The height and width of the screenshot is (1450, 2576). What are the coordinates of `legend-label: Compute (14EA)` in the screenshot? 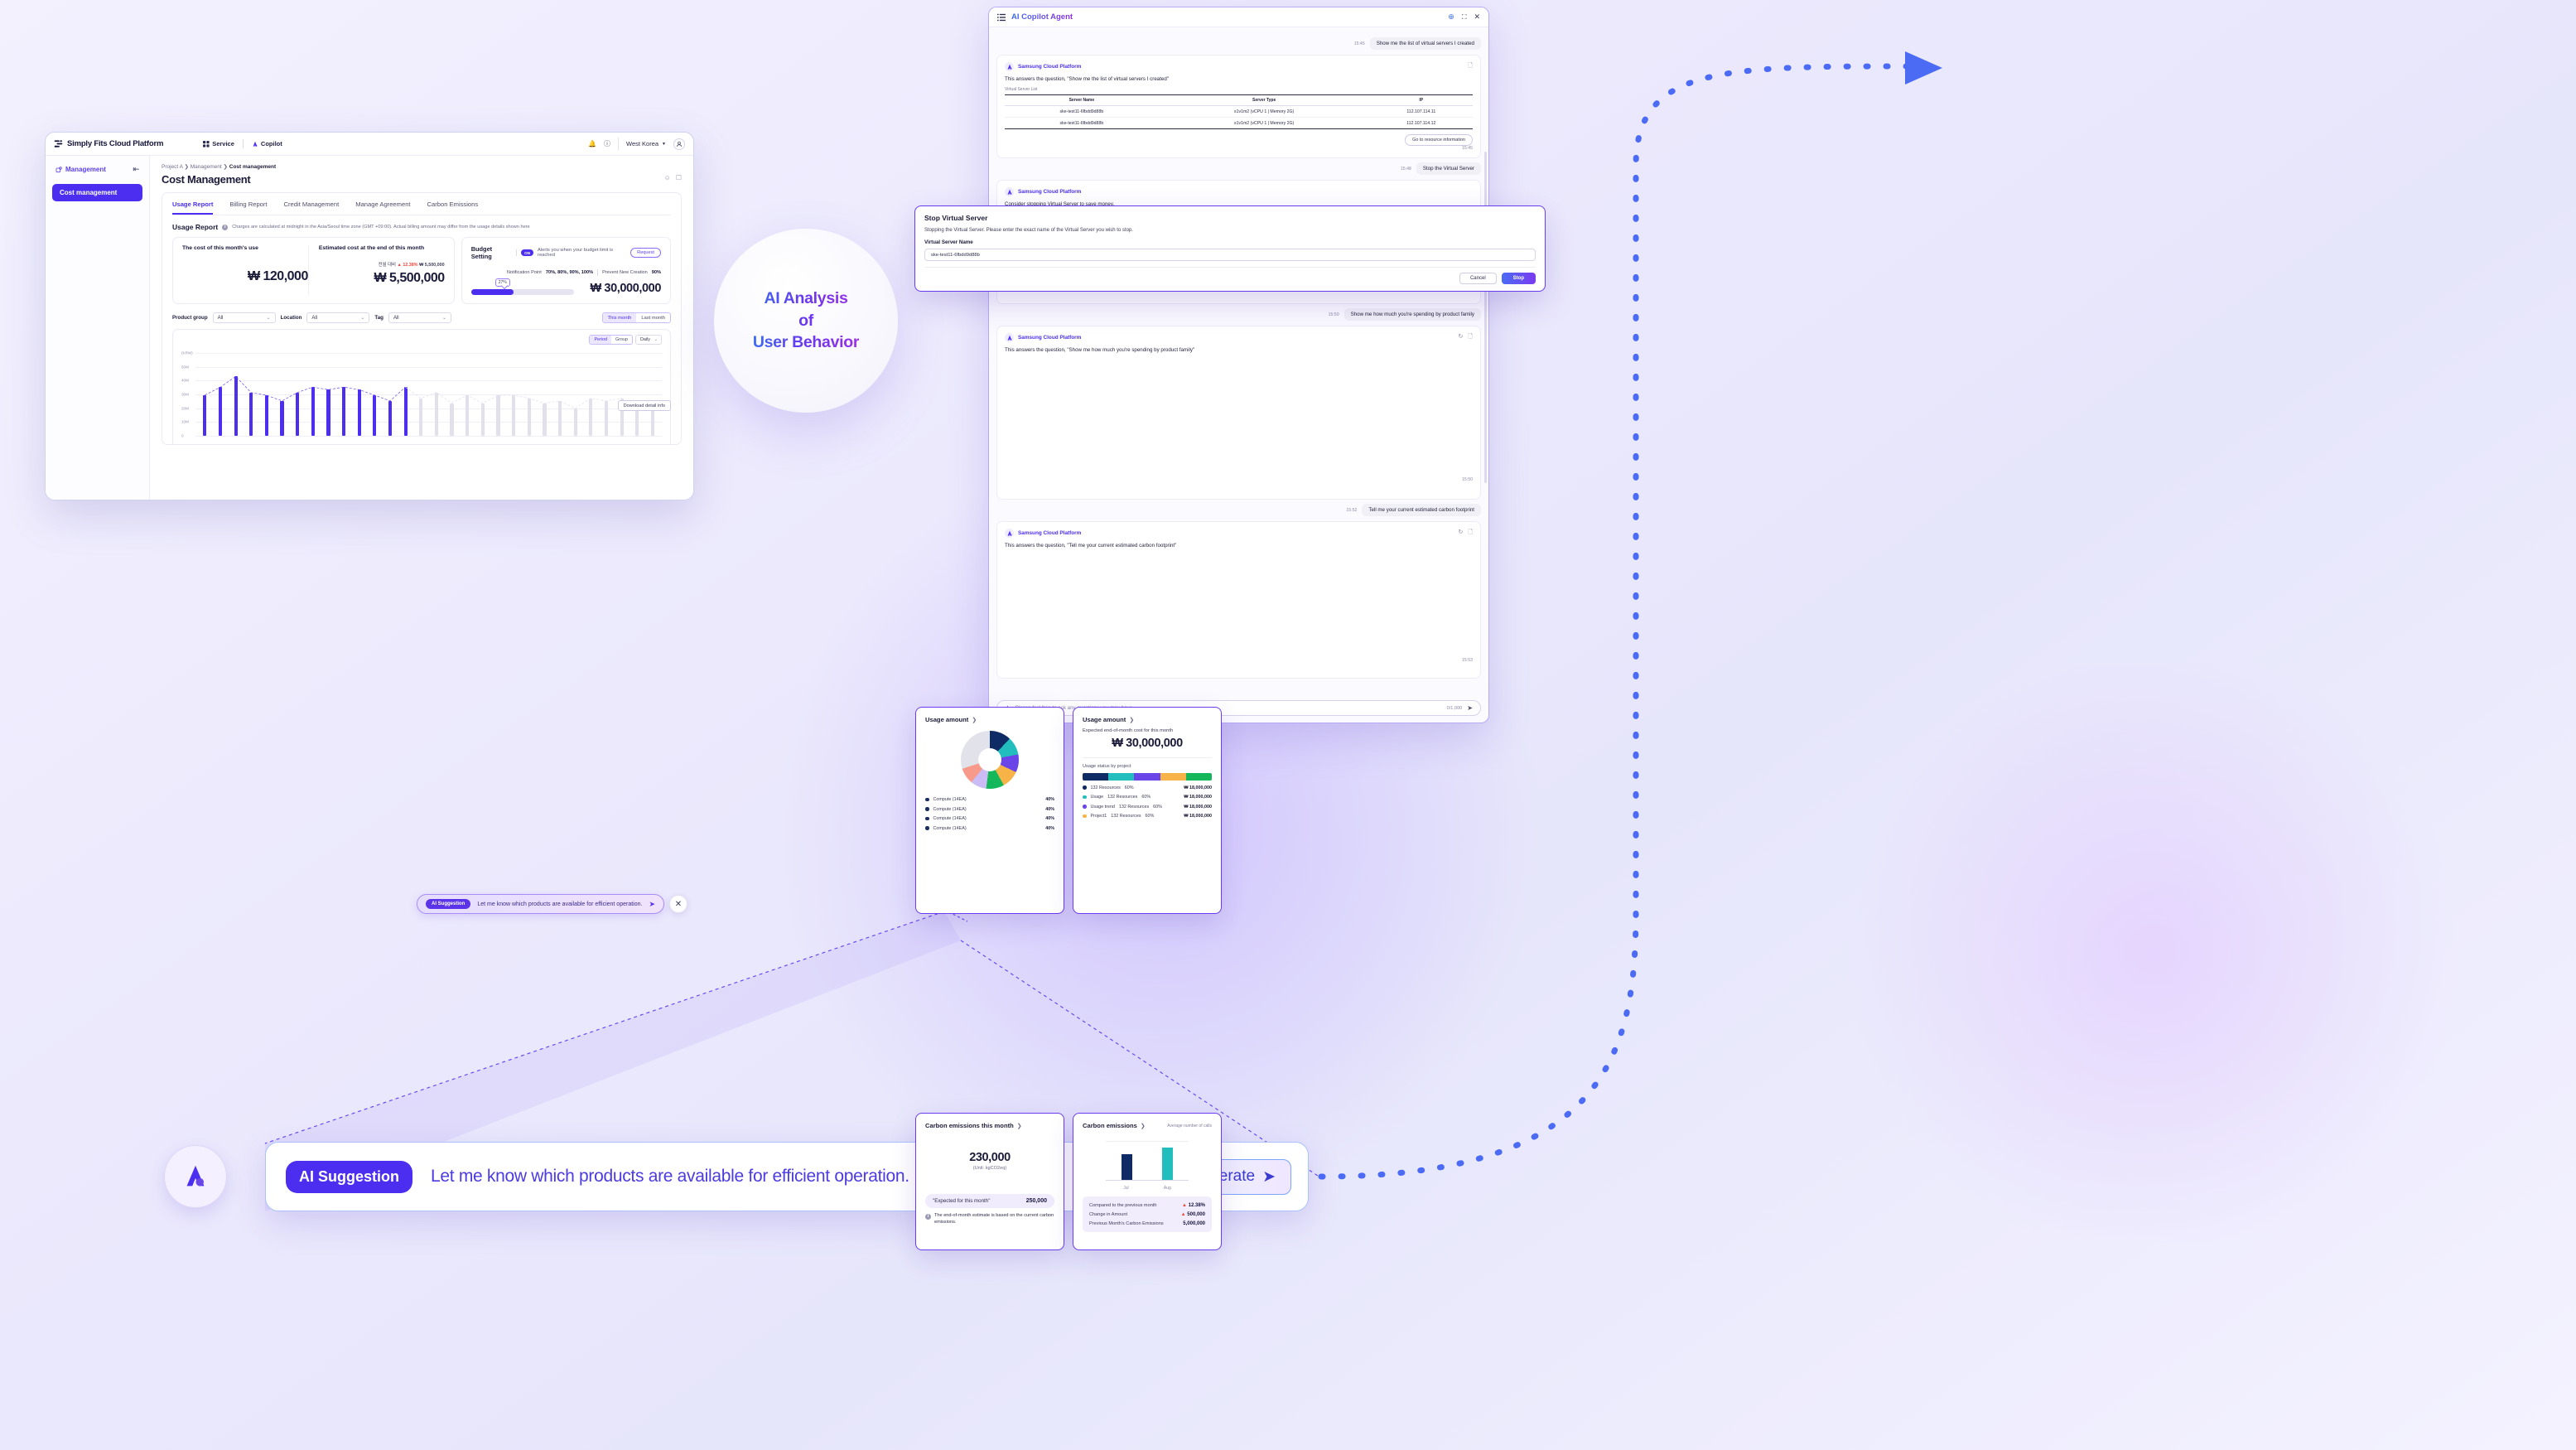 It's located at (950, 799).